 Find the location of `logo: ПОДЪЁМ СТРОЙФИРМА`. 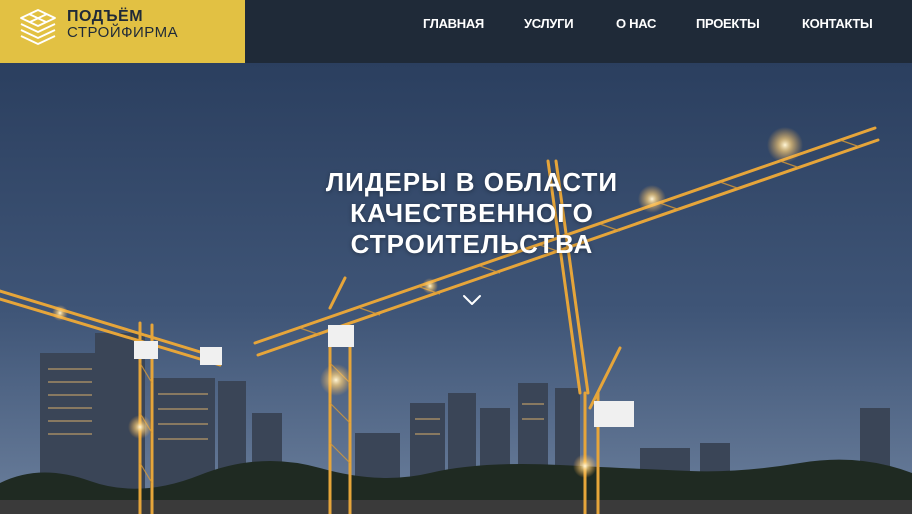

logo: ПОДЪЁМ СТРОЙФИРМА is located at coordinates (122, 31).